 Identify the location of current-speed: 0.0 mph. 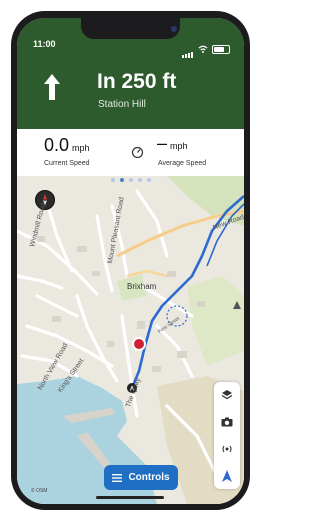
(67, 145).